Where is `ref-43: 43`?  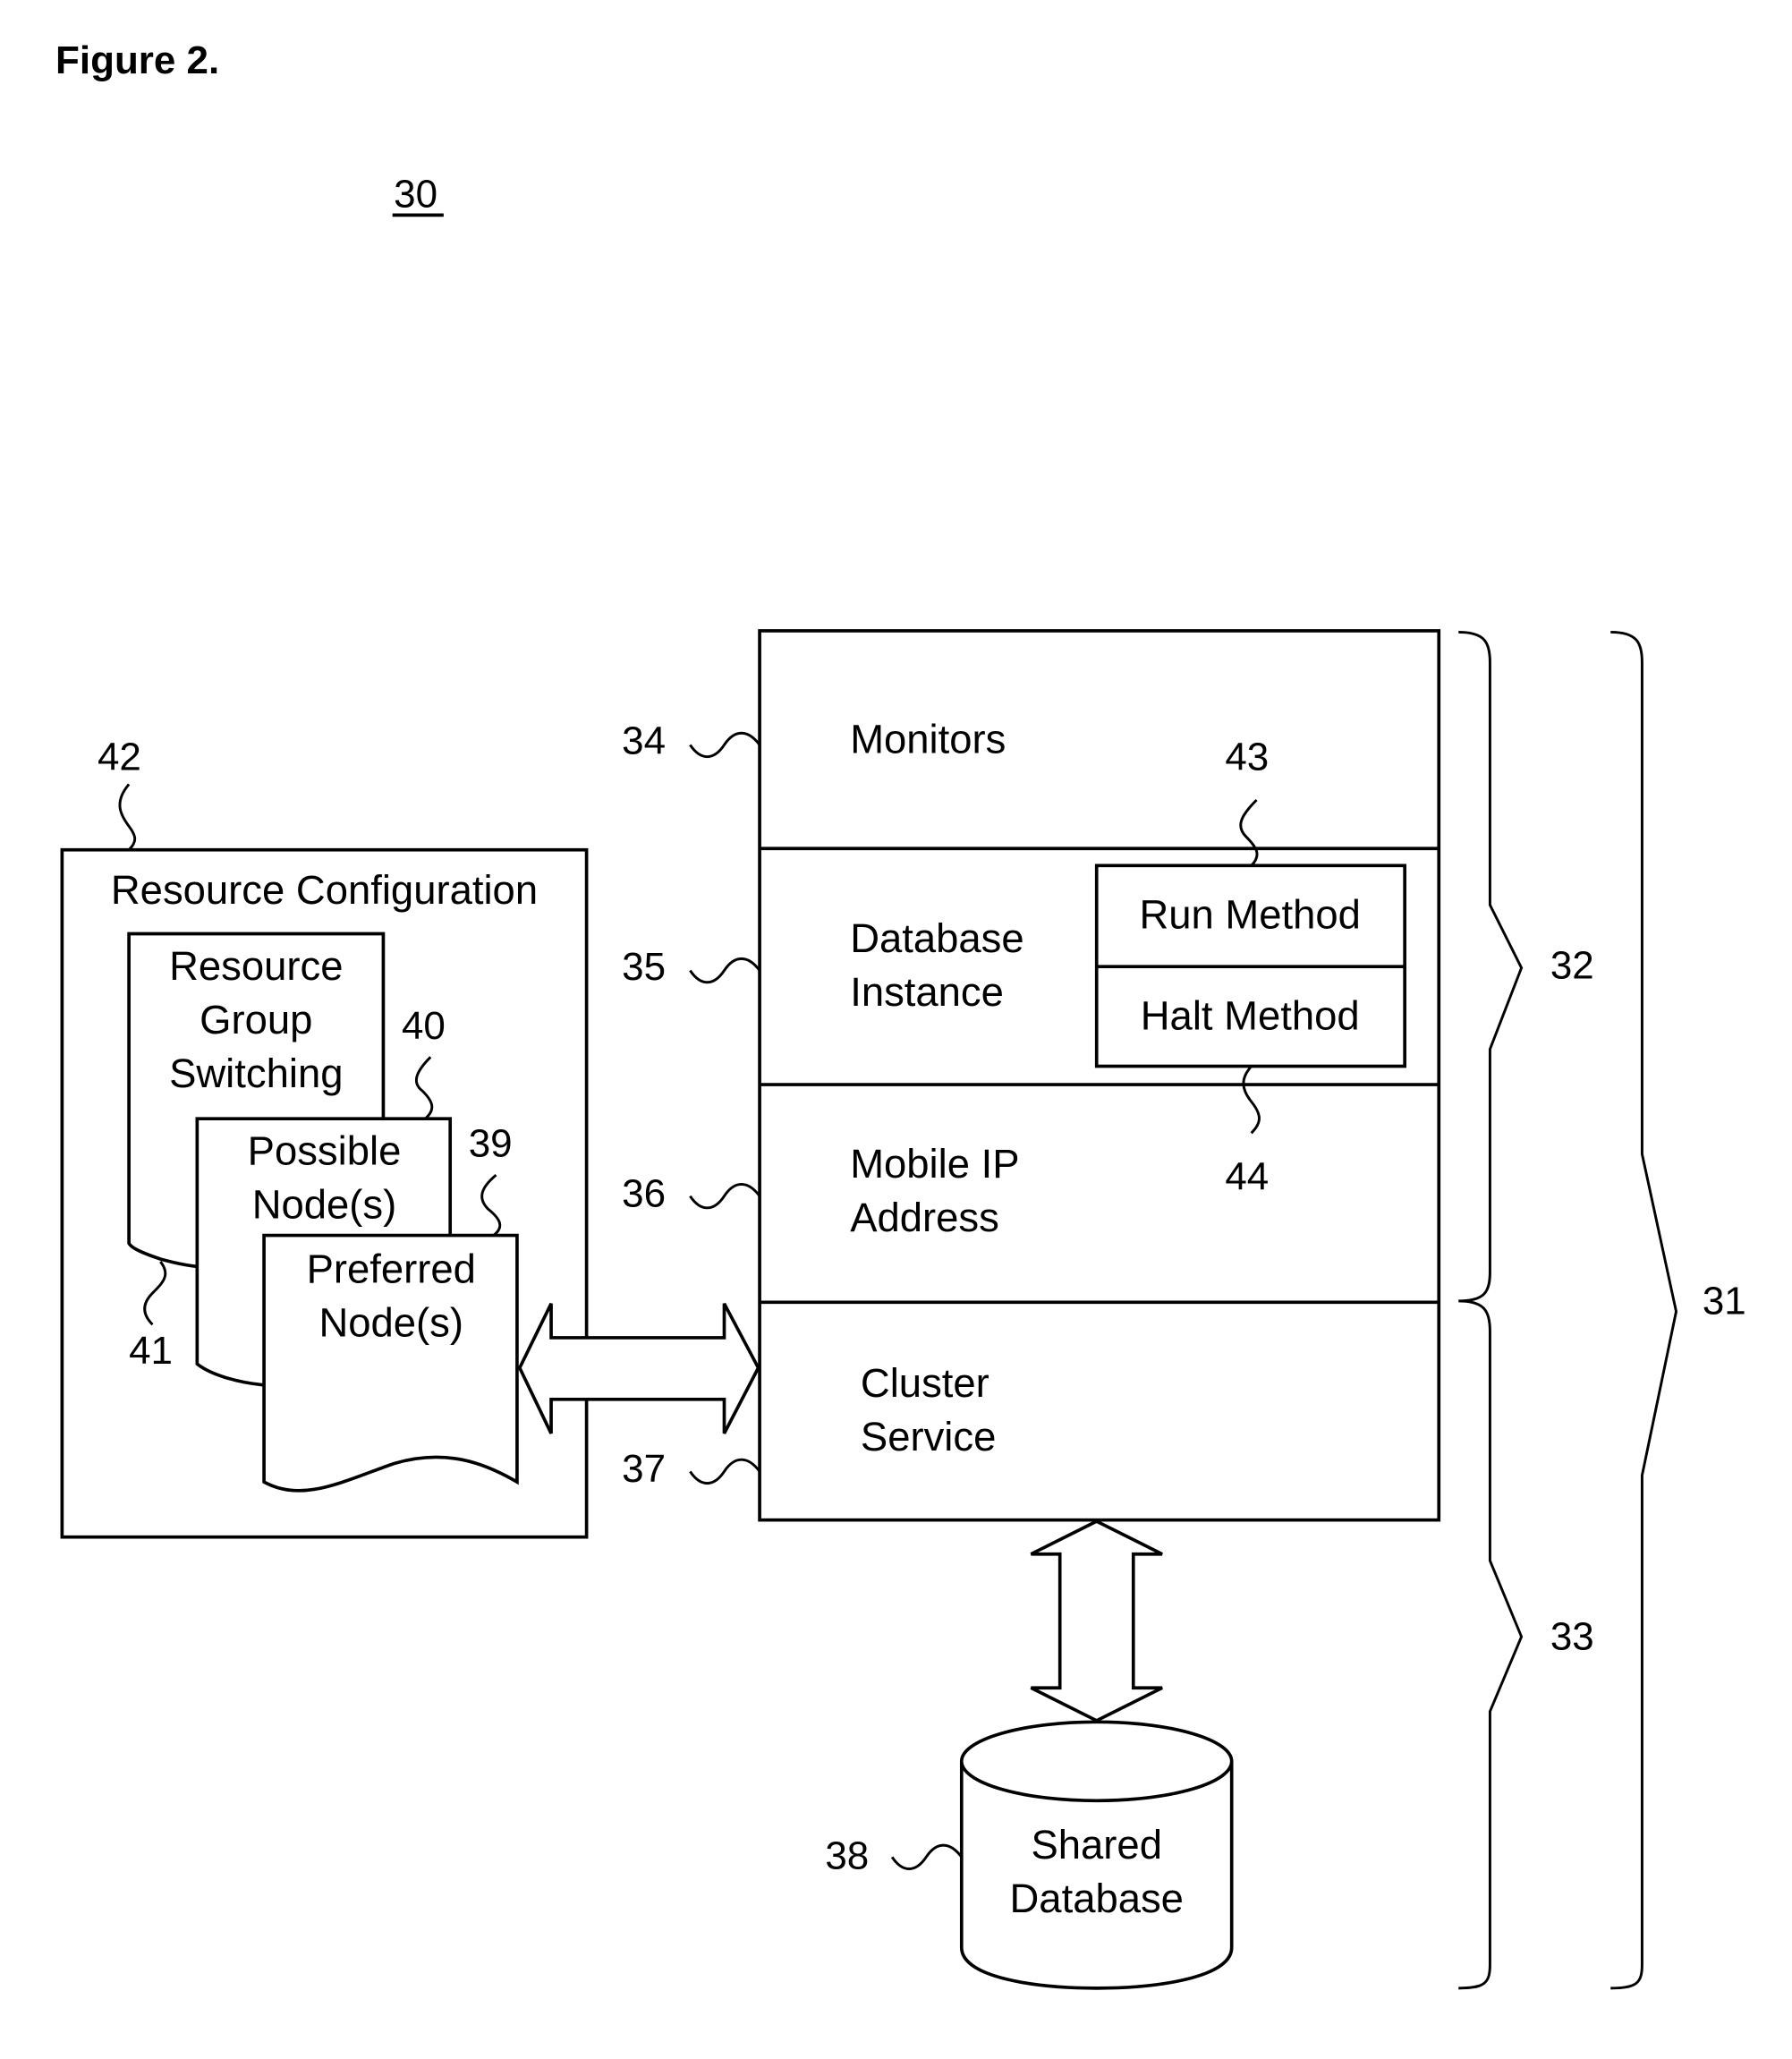 ref-43: 43 is located at coordinates (1247, 757).